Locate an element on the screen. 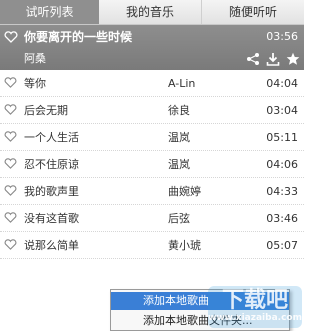 This screenshot has width=320, height=331. watermark-logo: 下载吧 www.xiazaiba.com is located at coordinates (255, 307).